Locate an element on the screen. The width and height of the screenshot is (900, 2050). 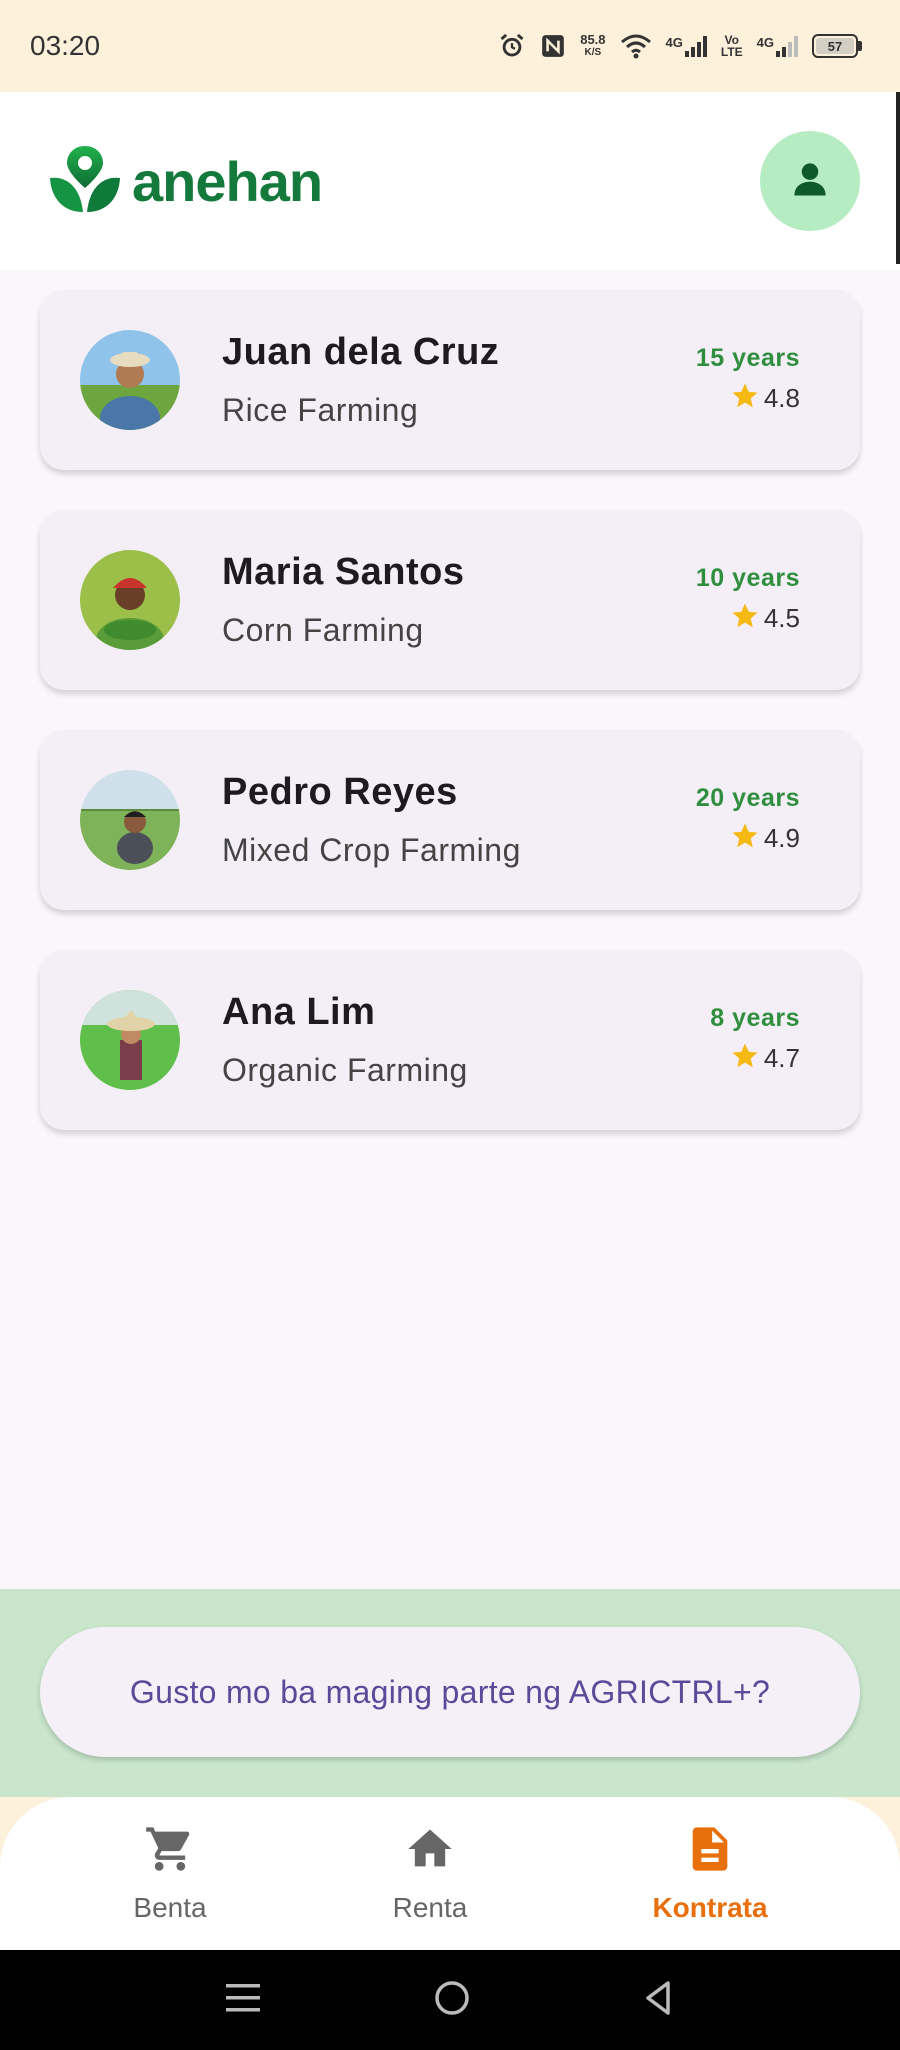
net-speed-unit: K/S is located at coordinates (593, 52).